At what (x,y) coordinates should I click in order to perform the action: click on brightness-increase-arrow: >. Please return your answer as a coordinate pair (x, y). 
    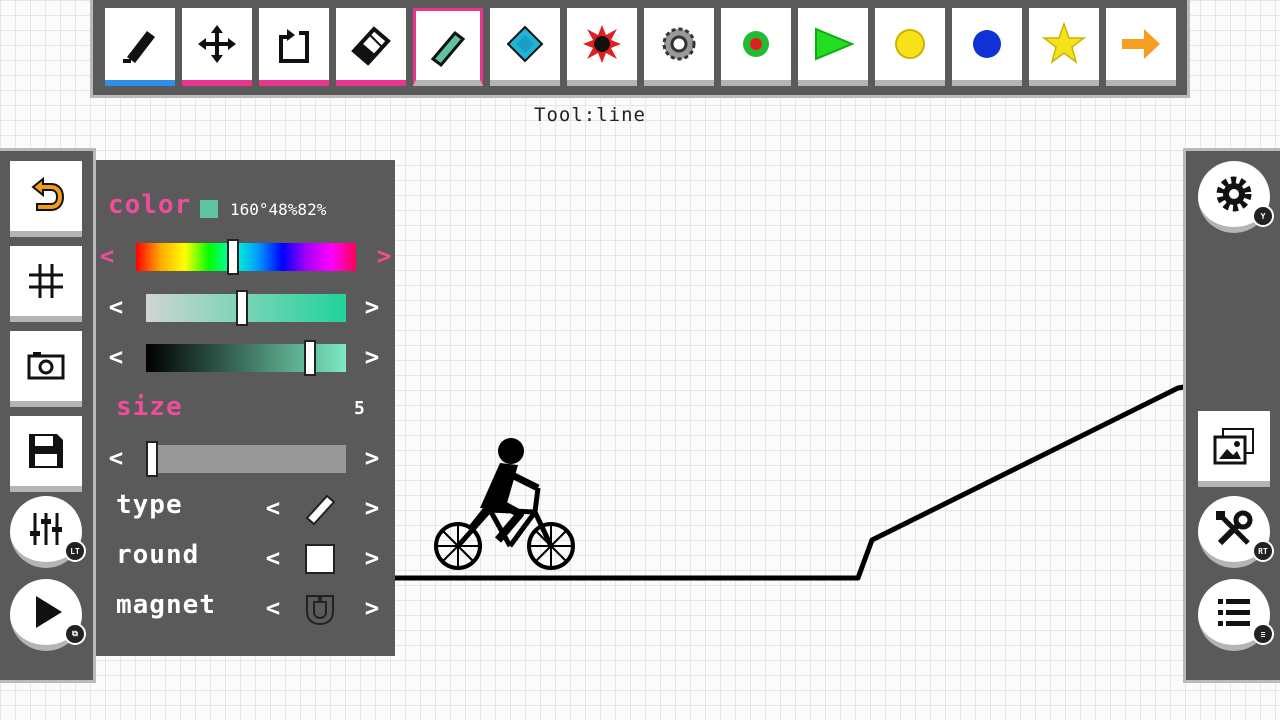
    Looking at the image, I should click on (372, 357).